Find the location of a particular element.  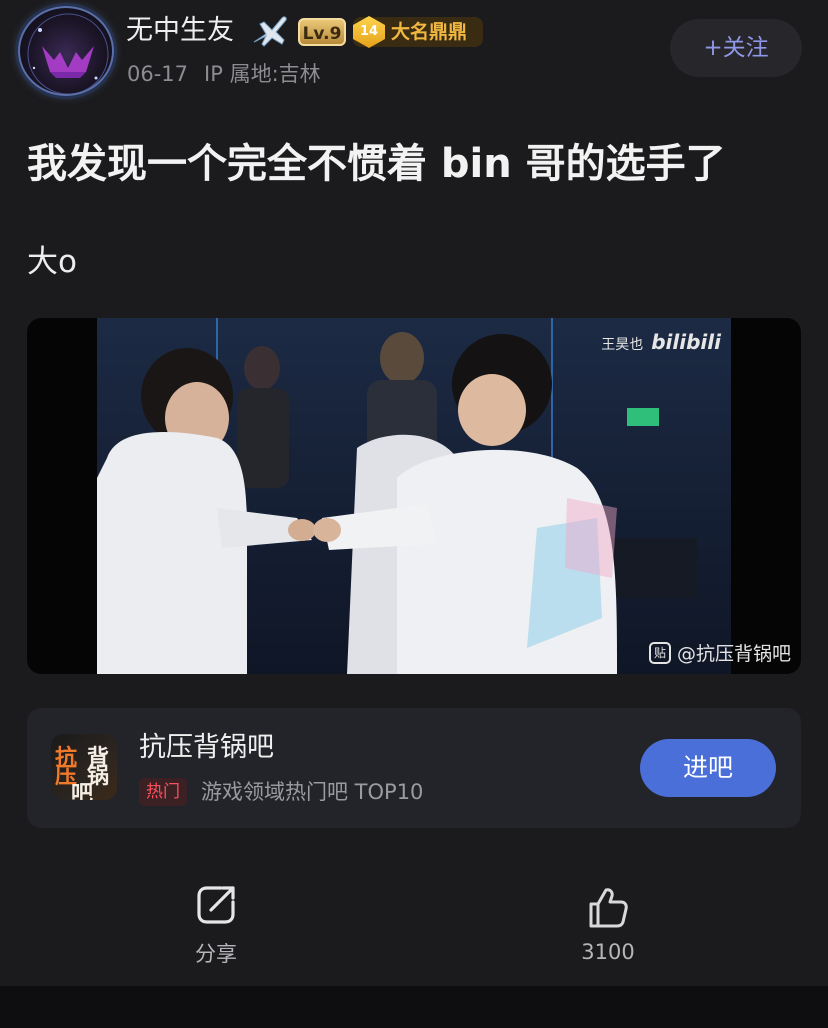

share-button: 分享 is located at coordinates (216, 930).